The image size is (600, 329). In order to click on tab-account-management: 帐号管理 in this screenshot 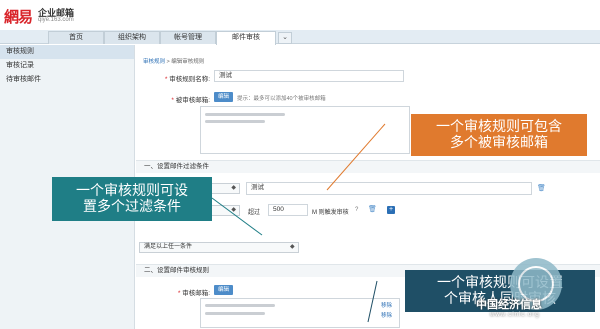, I will do `click(188, 37)`.